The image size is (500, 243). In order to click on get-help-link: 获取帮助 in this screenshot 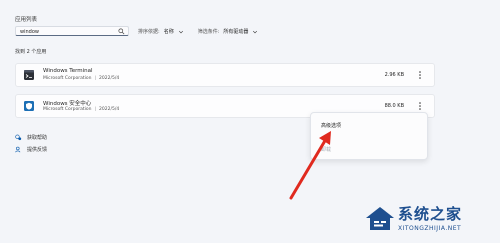, I will do `click(31, 137)`.